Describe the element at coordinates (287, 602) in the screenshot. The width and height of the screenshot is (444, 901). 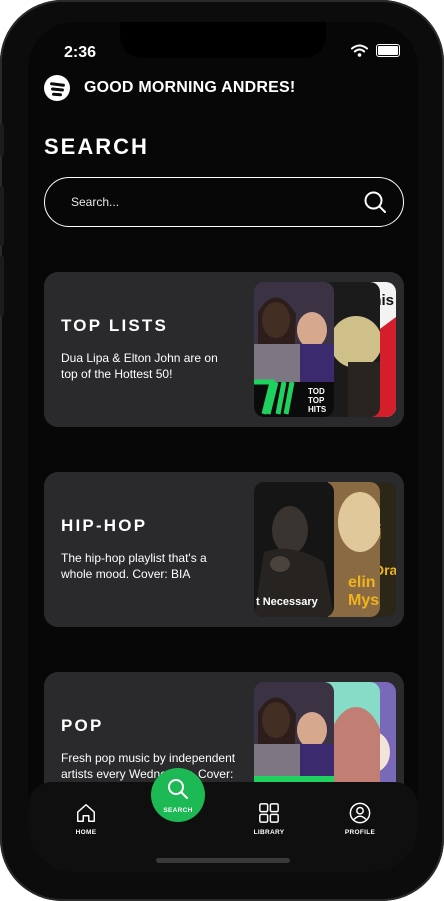
I see `cover-art-text: t Necessary` at that location.